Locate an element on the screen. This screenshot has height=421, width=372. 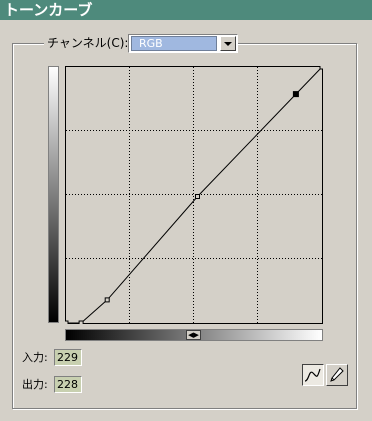
output-label: 出力: is located at coordinates (35, 384).